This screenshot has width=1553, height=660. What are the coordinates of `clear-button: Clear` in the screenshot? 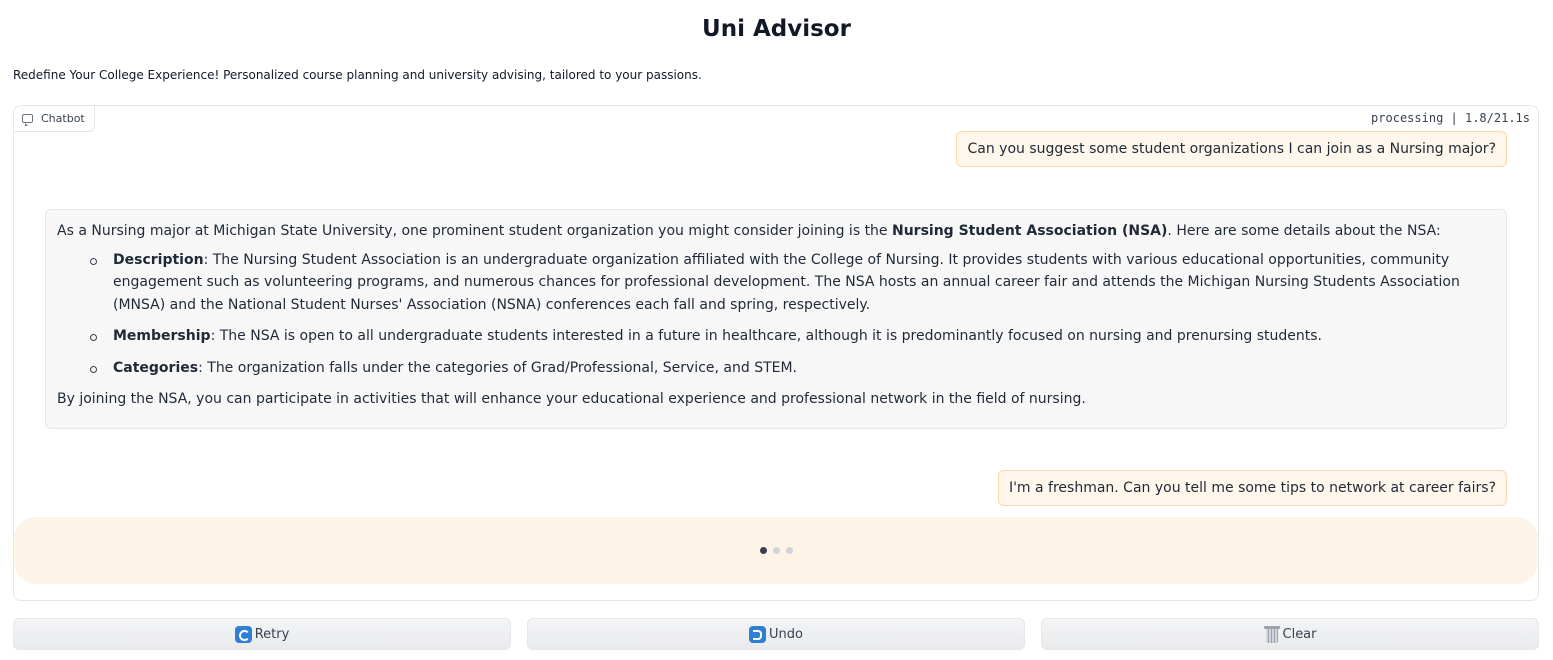 It's located at (1290, 634).